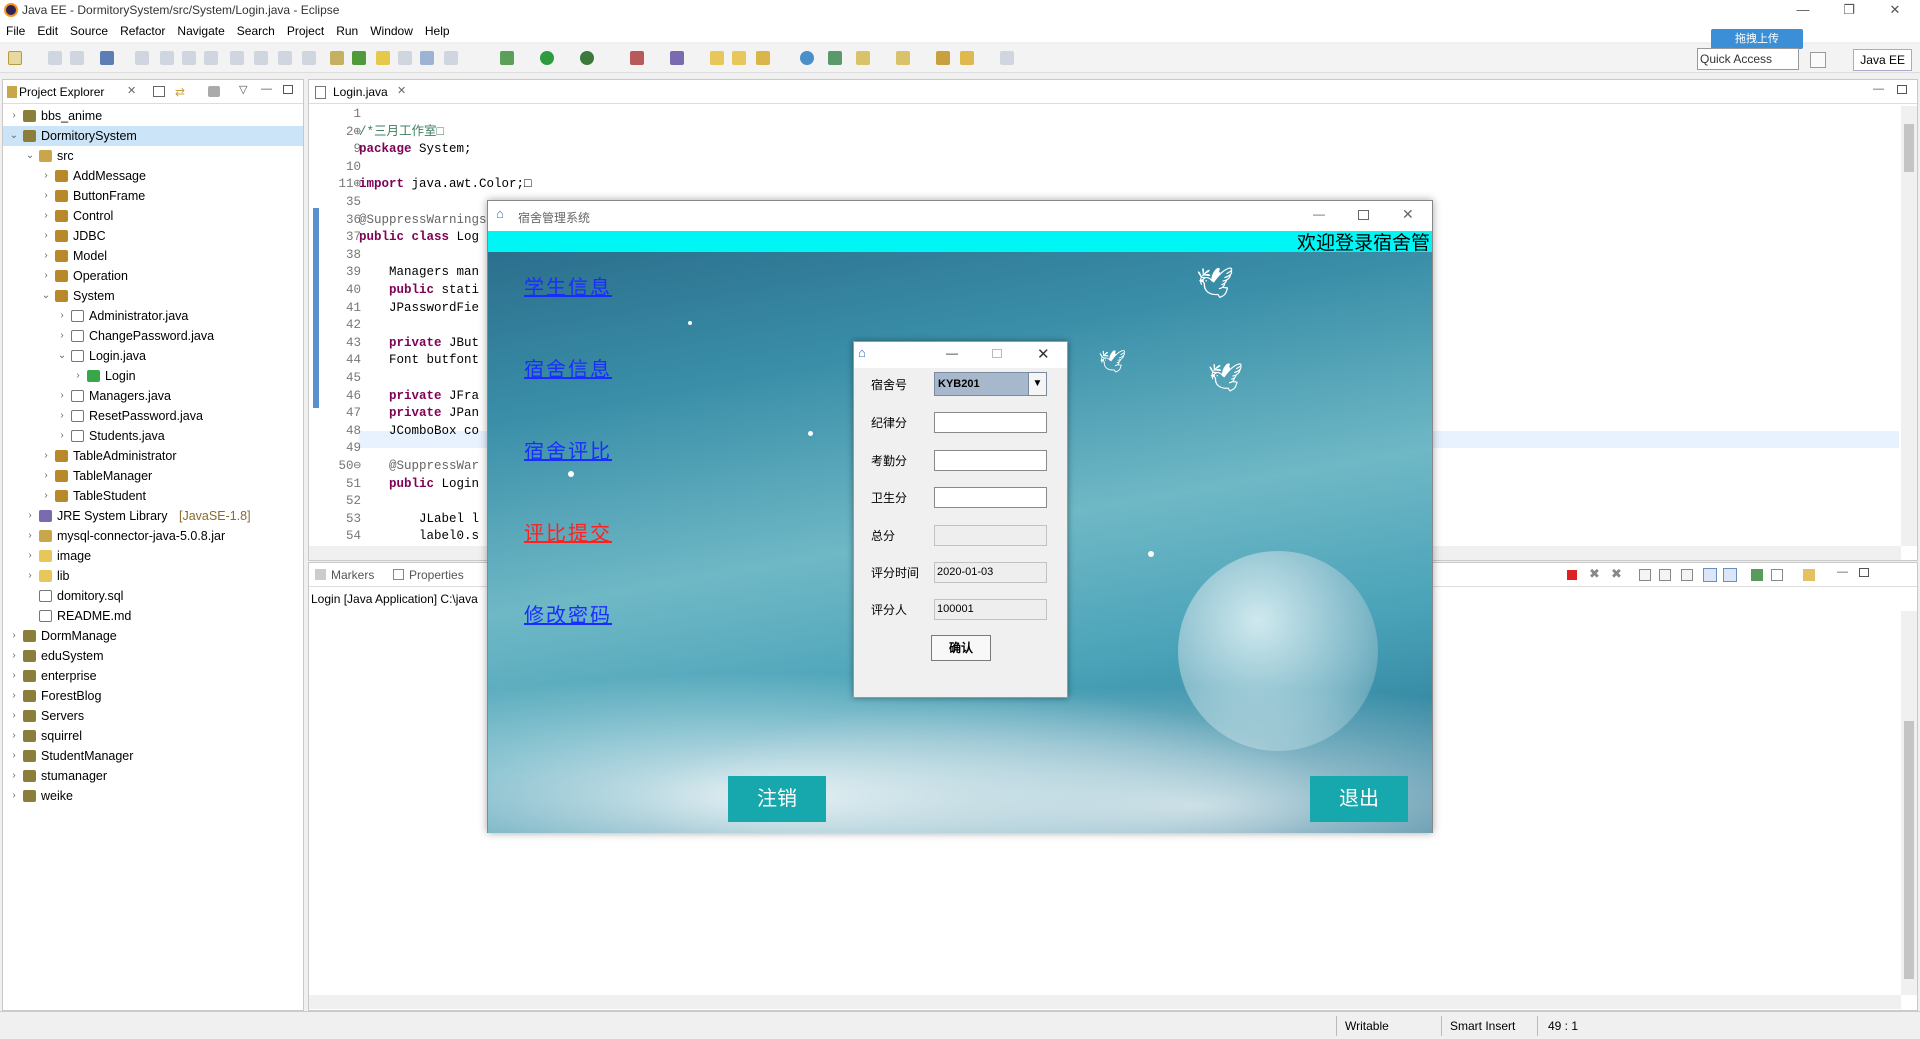  I want to click on clear-console-icon, so click(1645, 575).